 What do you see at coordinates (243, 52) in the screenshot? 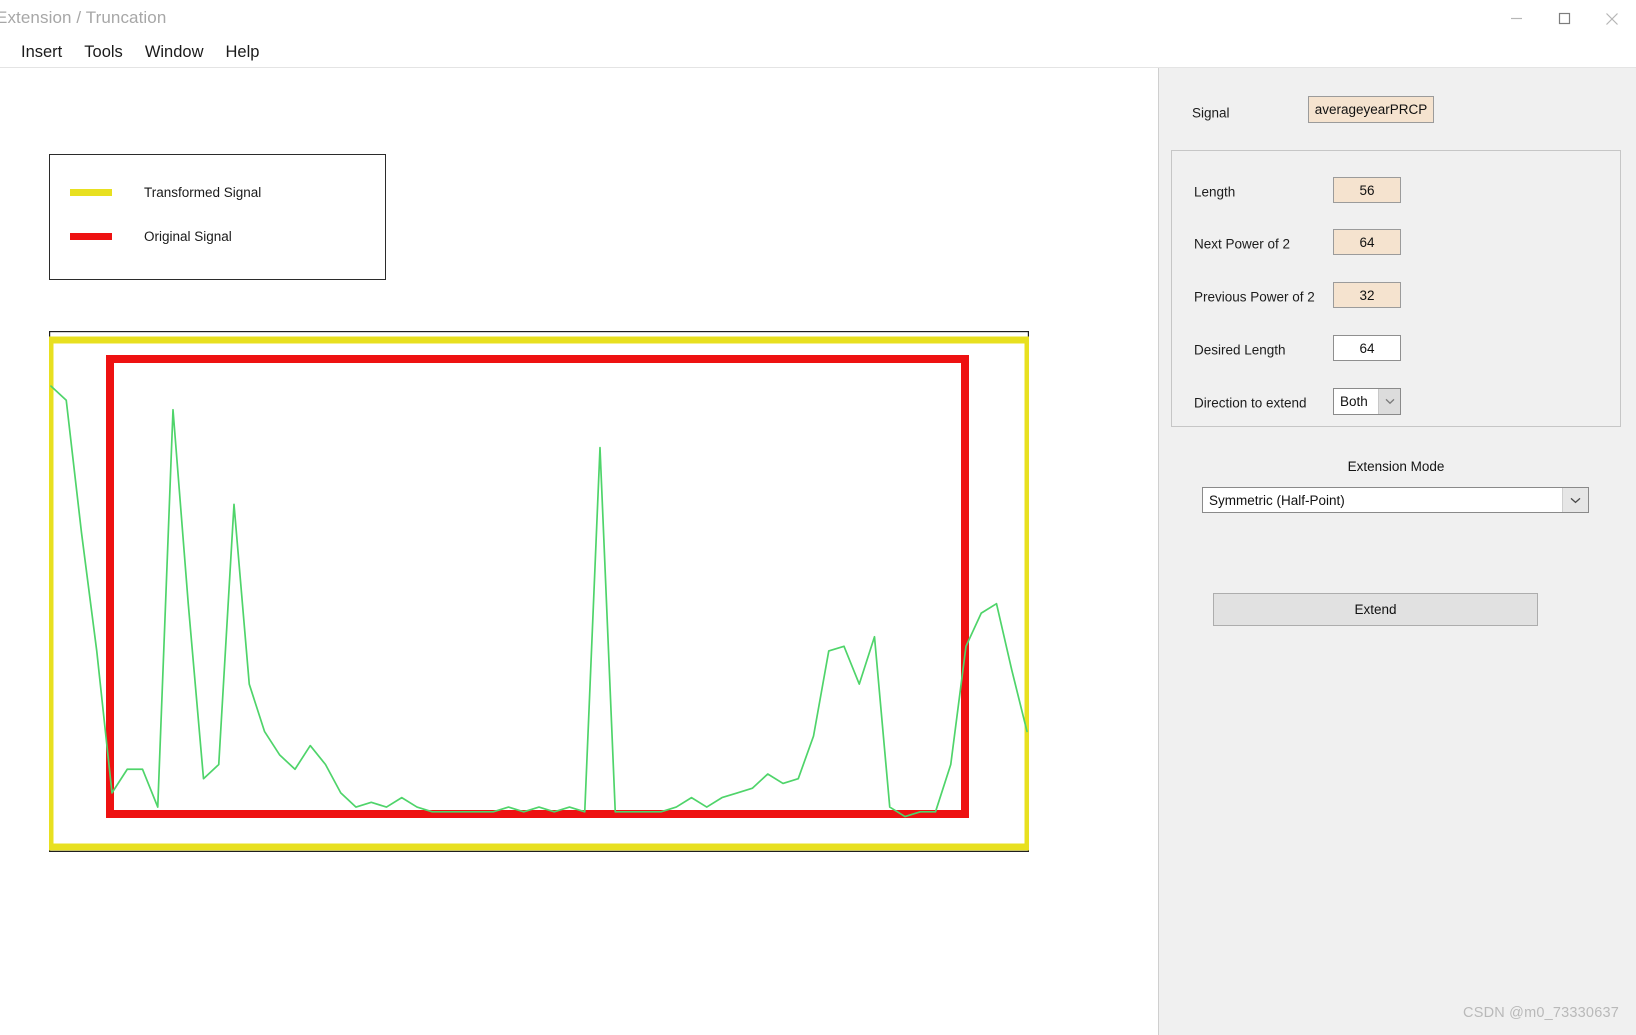
I see `menu-item-help: Help` at bounding box center [243, 52].